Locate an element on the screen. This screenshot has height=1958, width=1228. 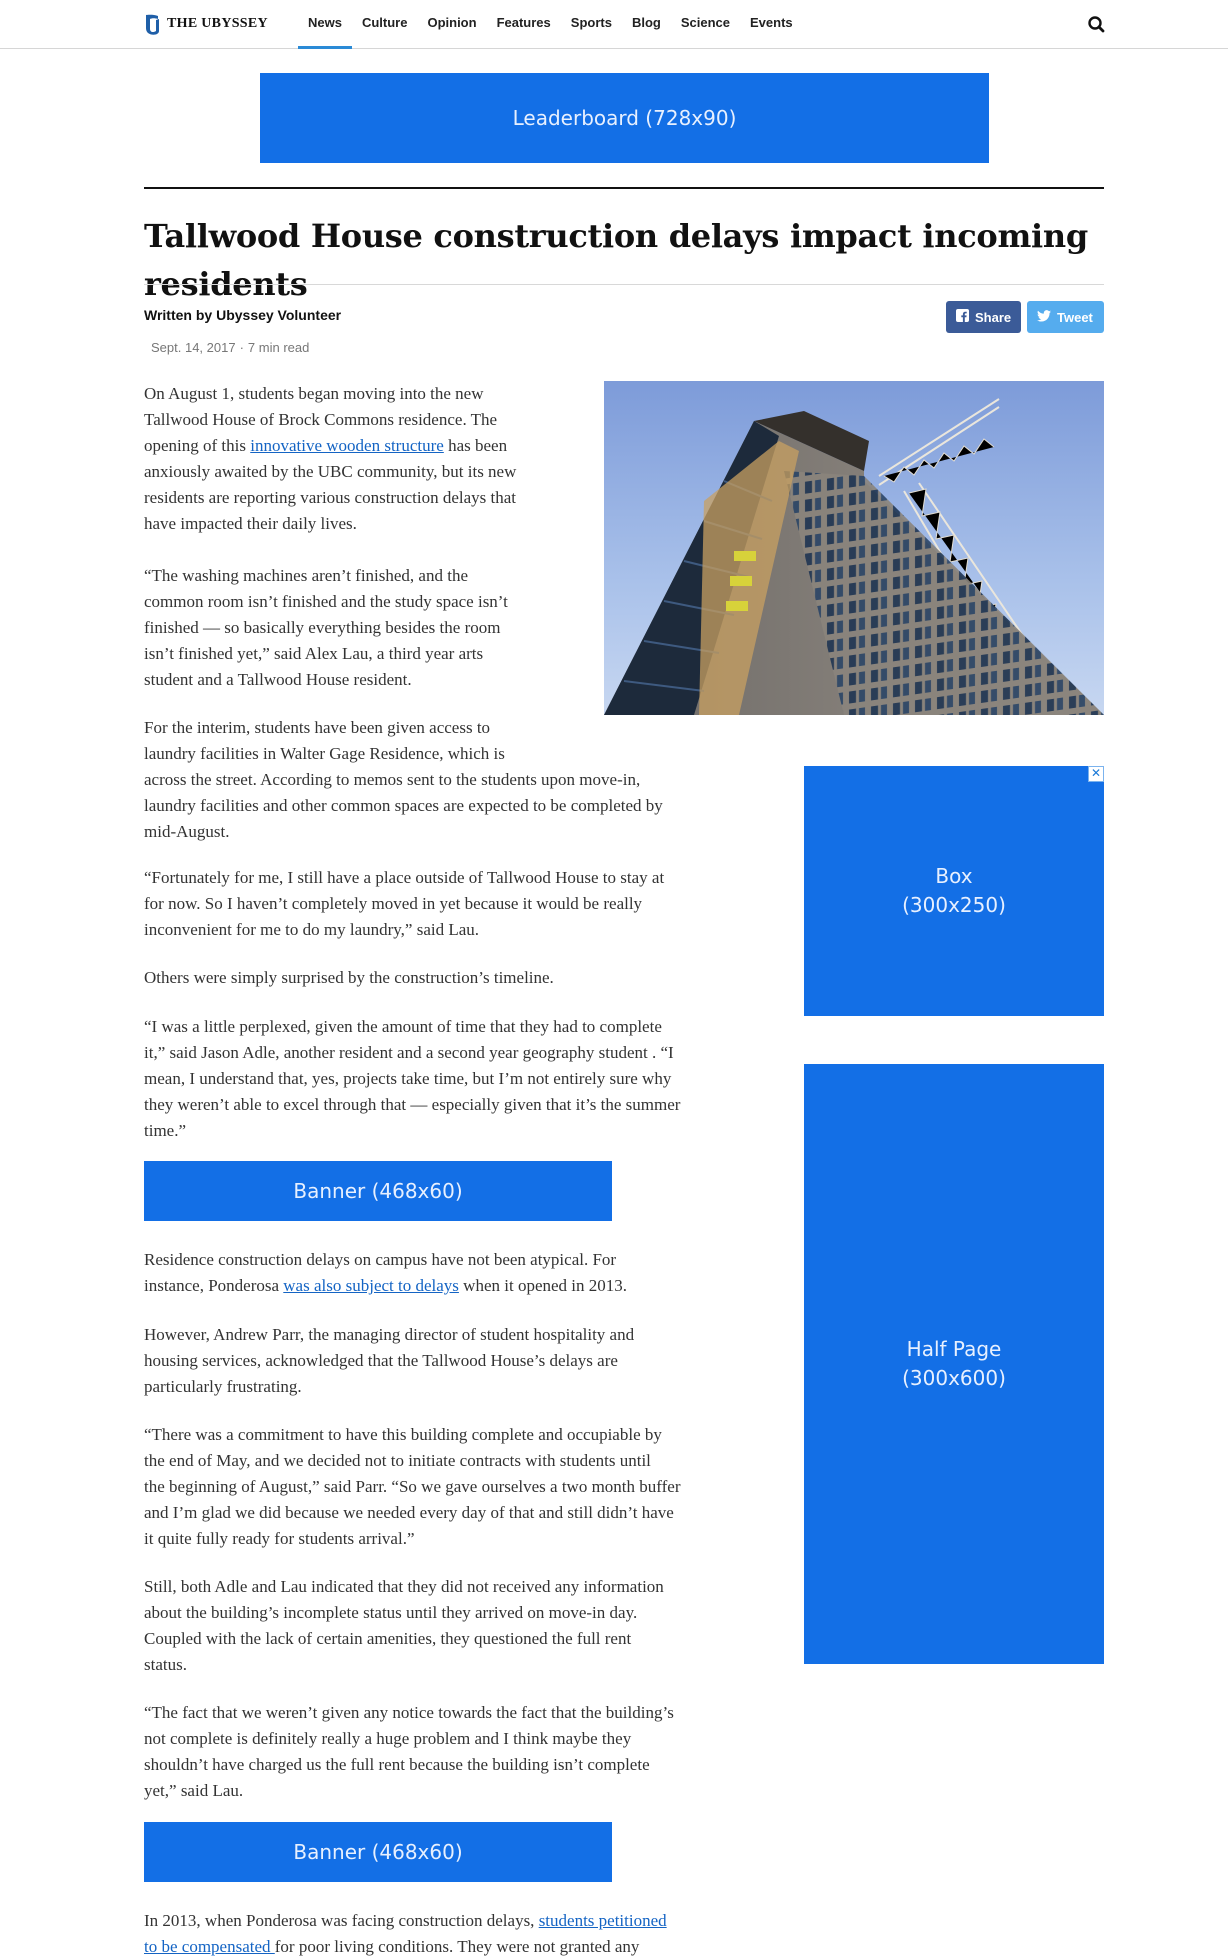
nav-link-sports: Sports is located at coordinates (591, 24).